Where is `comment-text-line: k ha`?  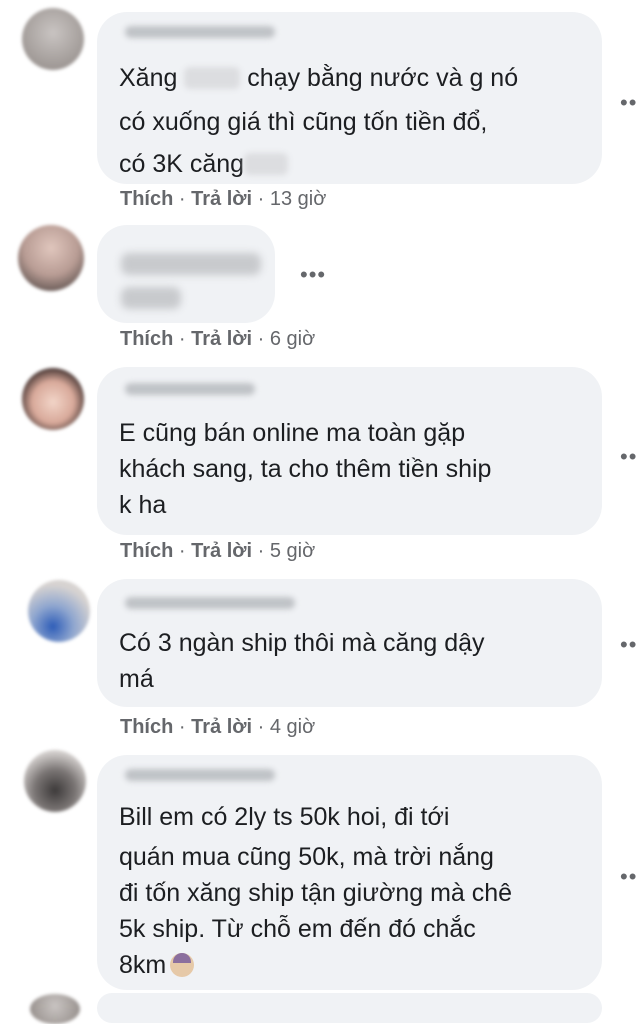
comment-text-line: k ha is located at coordinates (143, 505).